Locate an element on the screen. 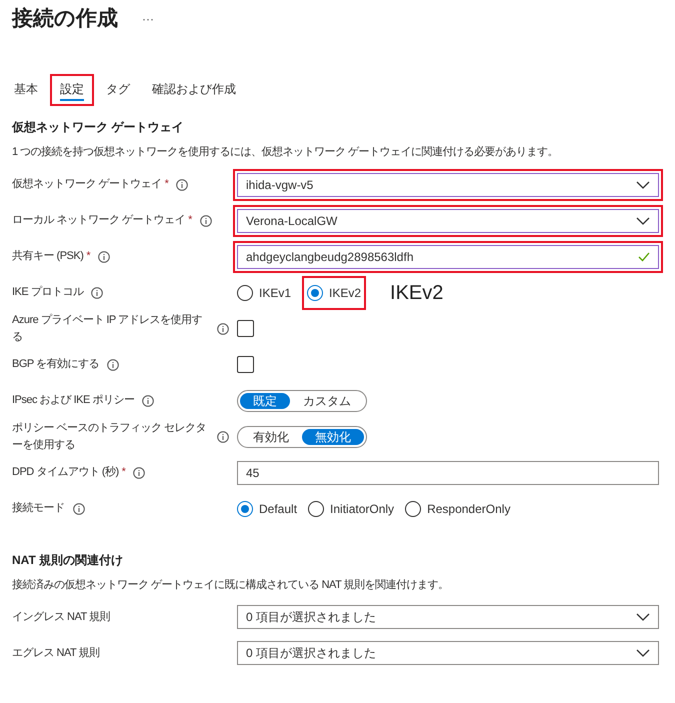 Image resolution: width=675 pixels, height=703 pixels. radio-label: Default is located at coordinates (278, 509).